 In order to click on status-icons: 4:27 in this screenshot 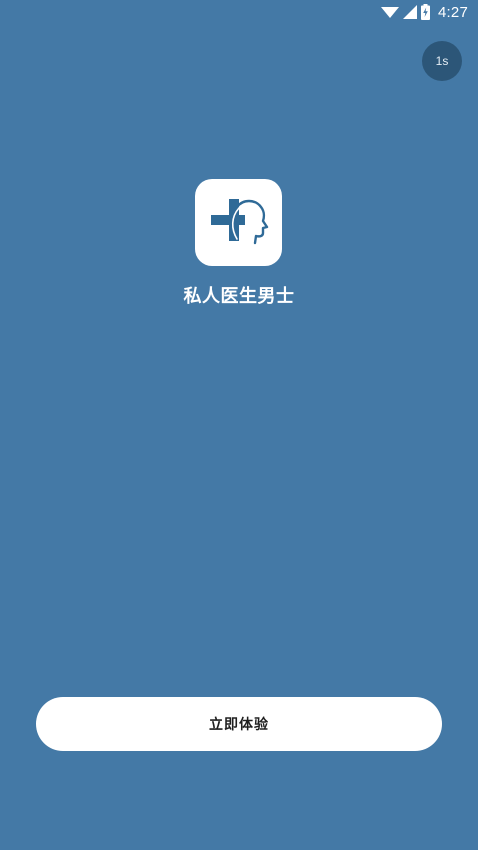, I will do `click(424, 12)`.